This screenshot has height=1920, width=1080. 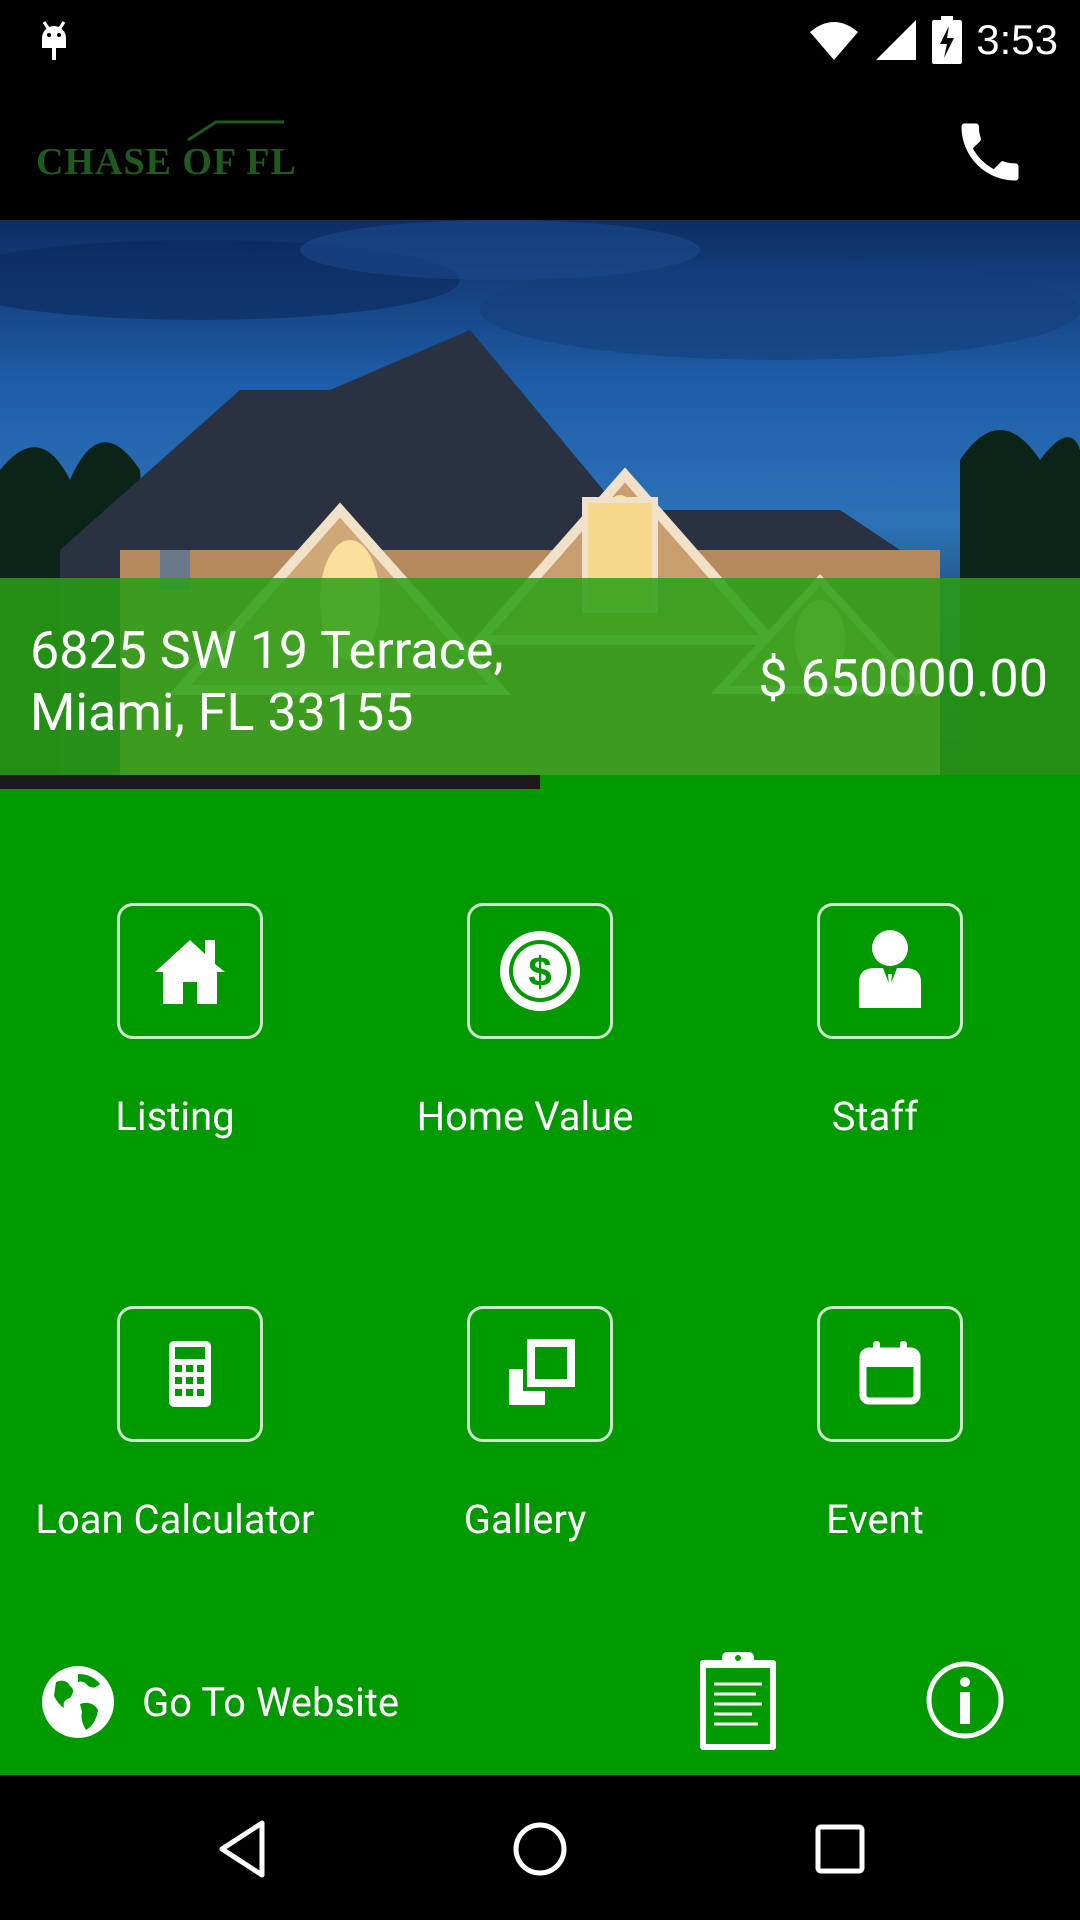 I want to click on tile-listing: Listing, so click(x=175, y=1053).